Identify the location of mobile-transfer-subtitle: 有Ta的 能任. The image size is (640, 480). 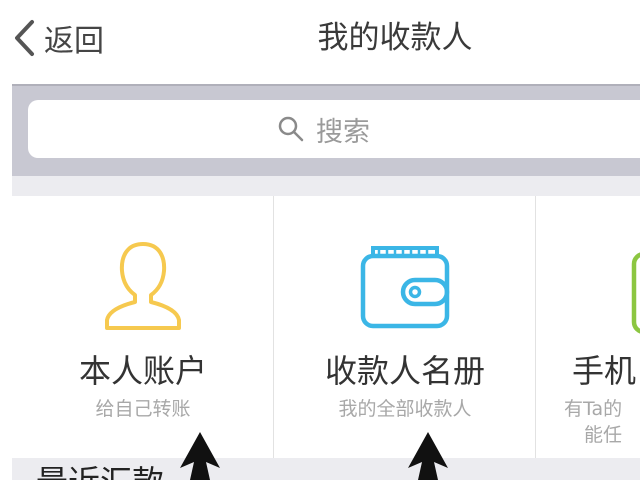
(602, 422).